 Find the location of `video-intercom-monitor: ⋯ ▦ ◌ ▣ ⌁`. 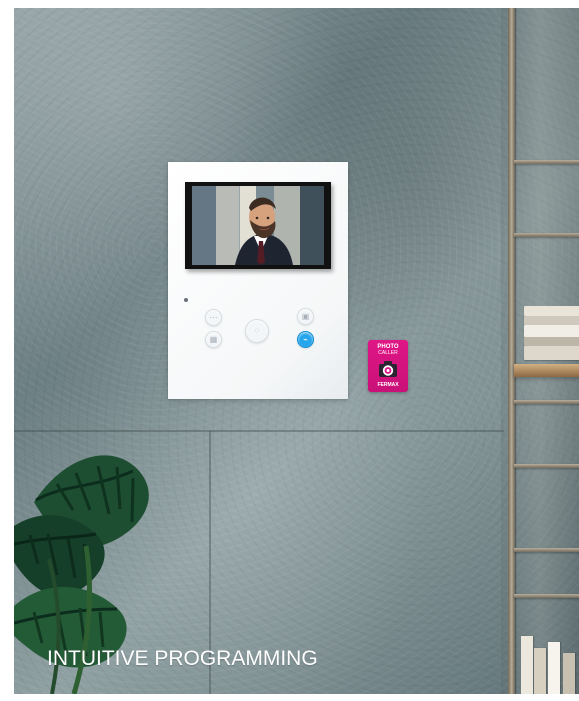

video-intercom-monitor: ⋯ ▦ ◌ ▣ ⌁ is located at coordinates (258, 280).